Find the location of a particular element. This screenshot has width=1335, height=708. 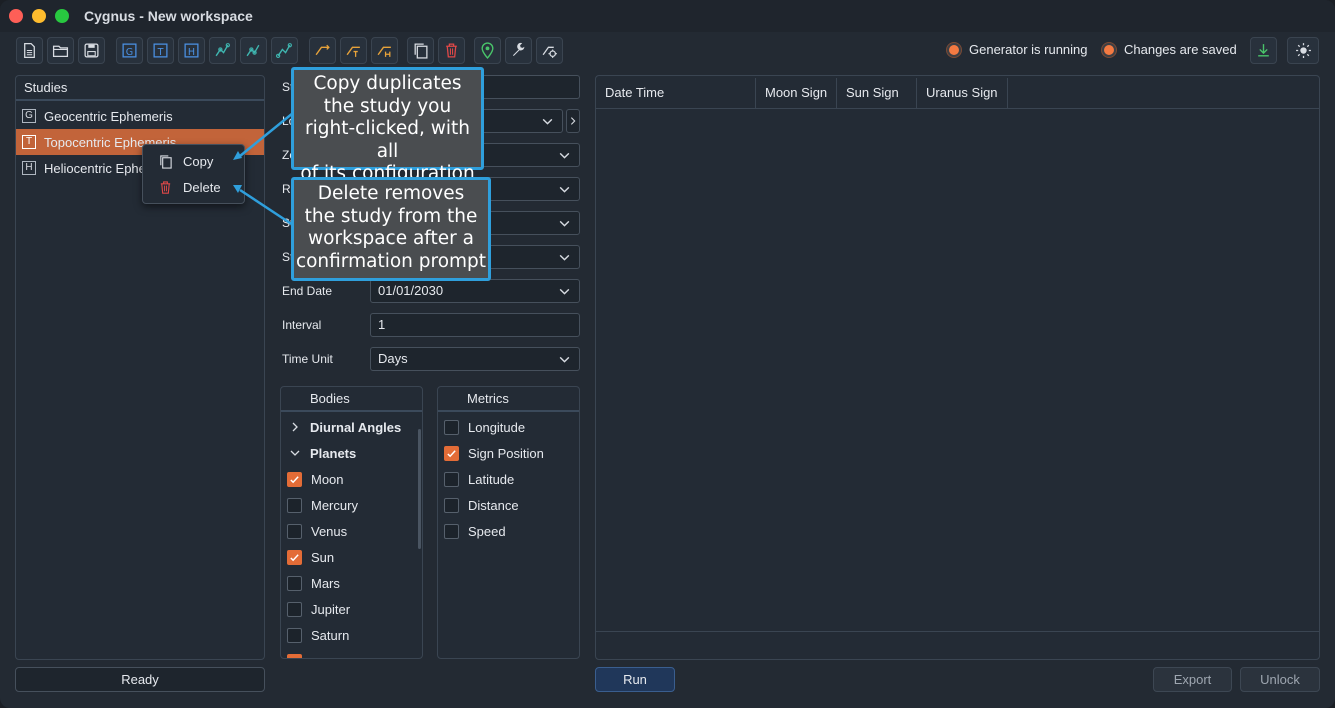

body-item: Moon is located at coordinates (315, 479).